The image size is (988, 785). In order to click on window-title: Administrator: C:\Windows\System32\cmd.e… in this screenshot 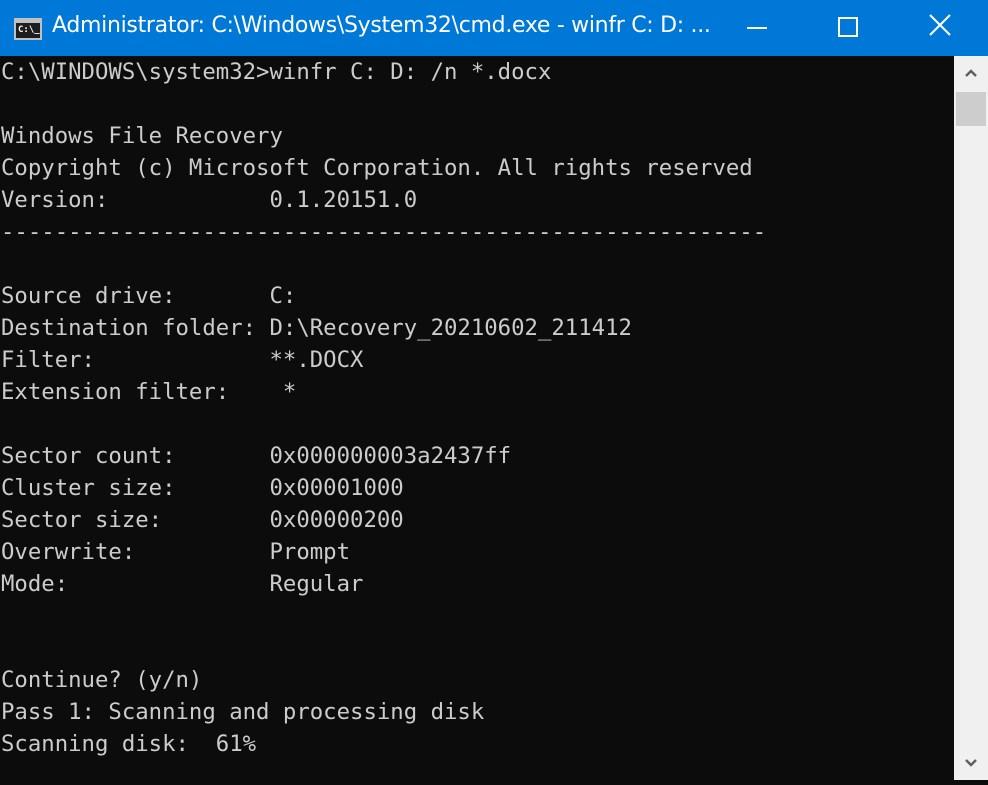, I will do `click(381, 25)`.